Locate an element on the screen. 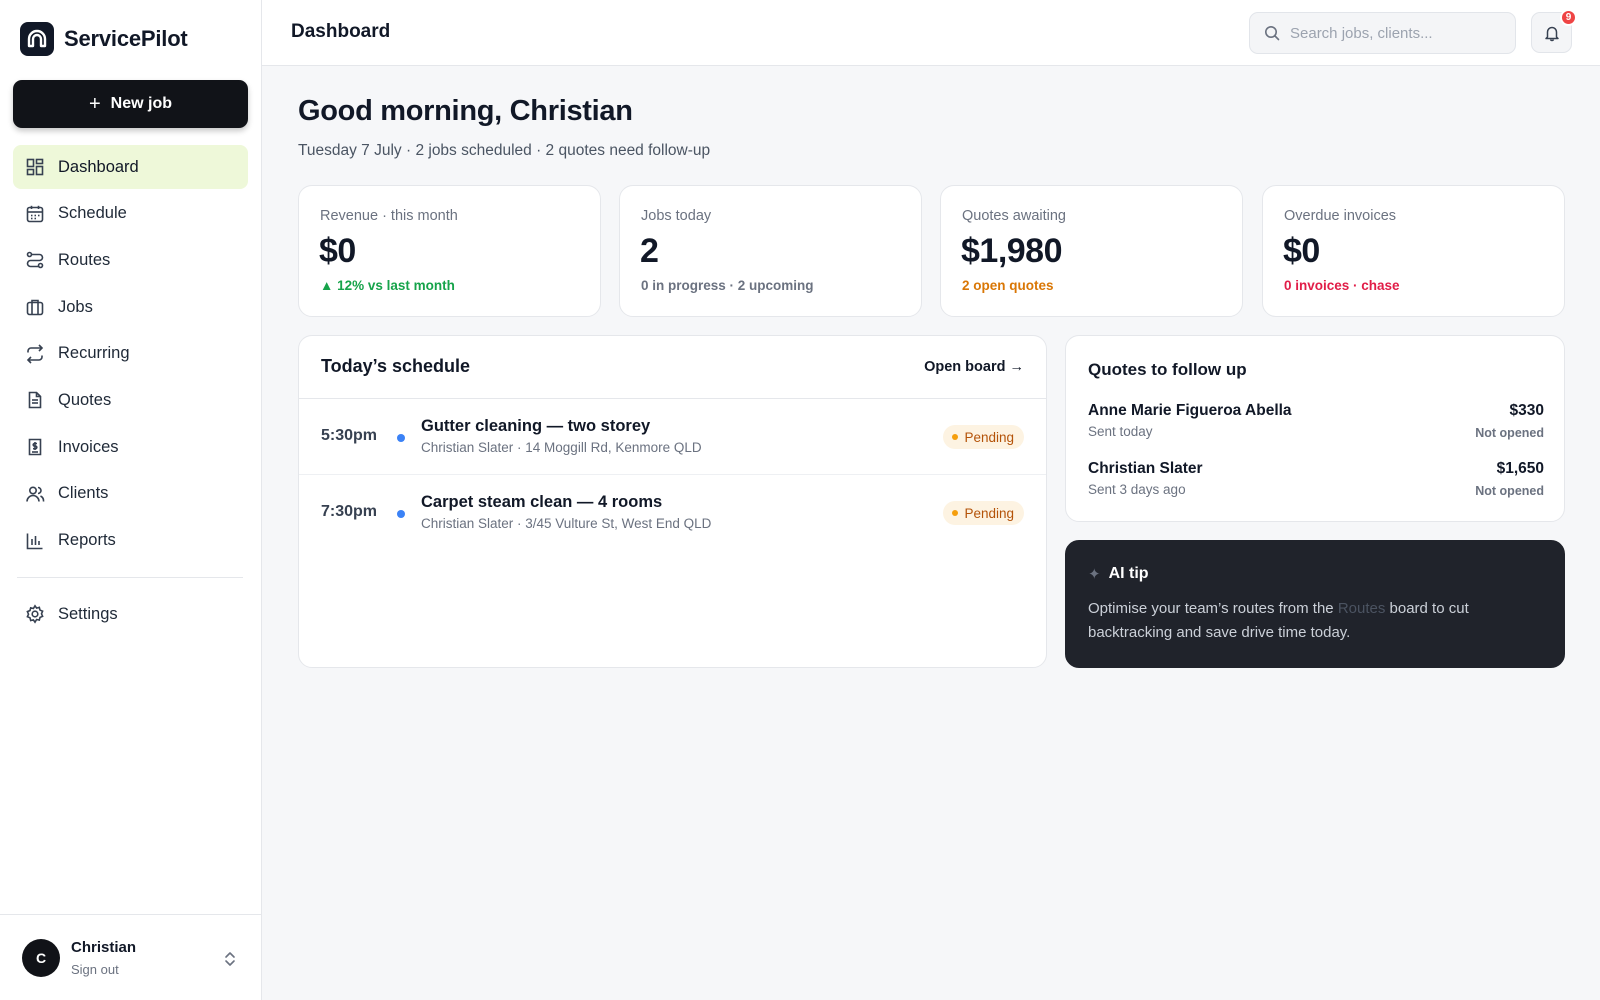  sidebar-item-jobs: Jobs is located at coordinates (130, 307).